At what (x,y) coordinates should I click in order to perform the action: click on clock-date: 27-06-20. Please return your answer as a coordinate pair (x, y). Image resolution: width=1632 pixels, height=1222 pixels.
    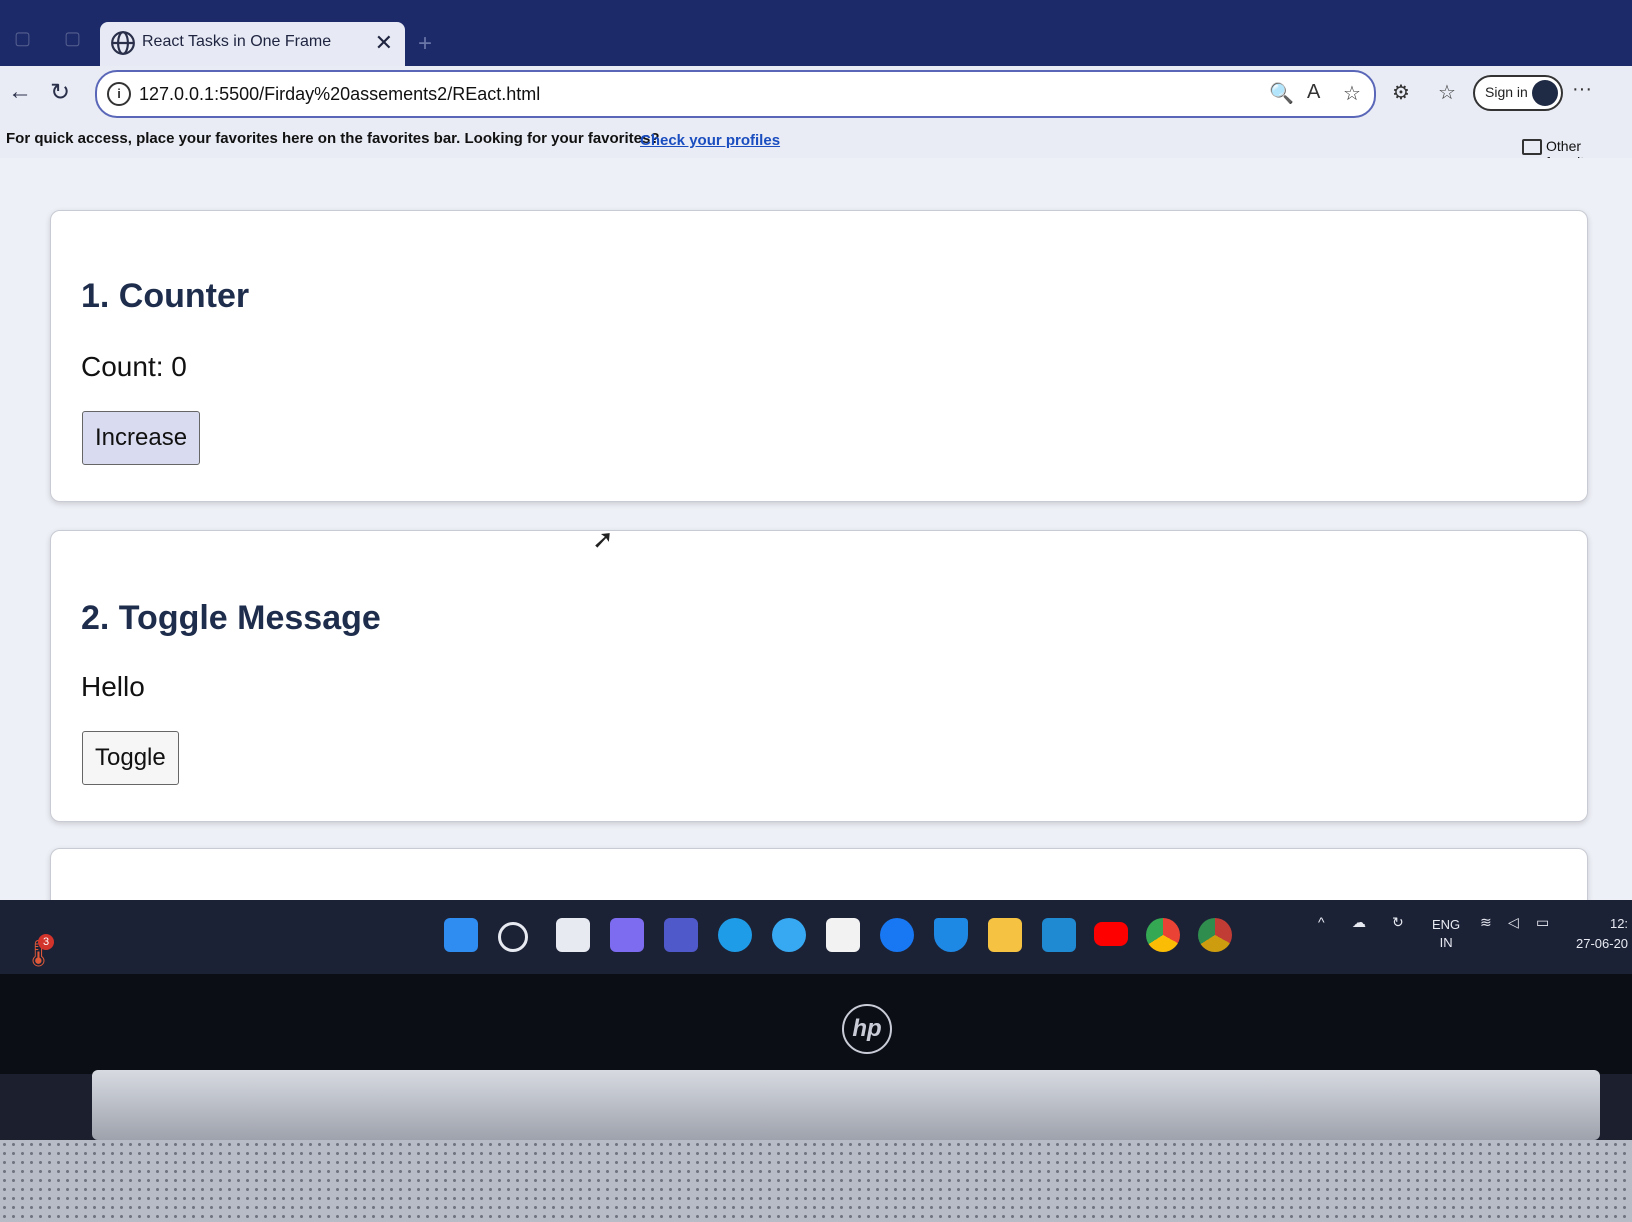
    Looking at the image, I should click on (1602, 943).